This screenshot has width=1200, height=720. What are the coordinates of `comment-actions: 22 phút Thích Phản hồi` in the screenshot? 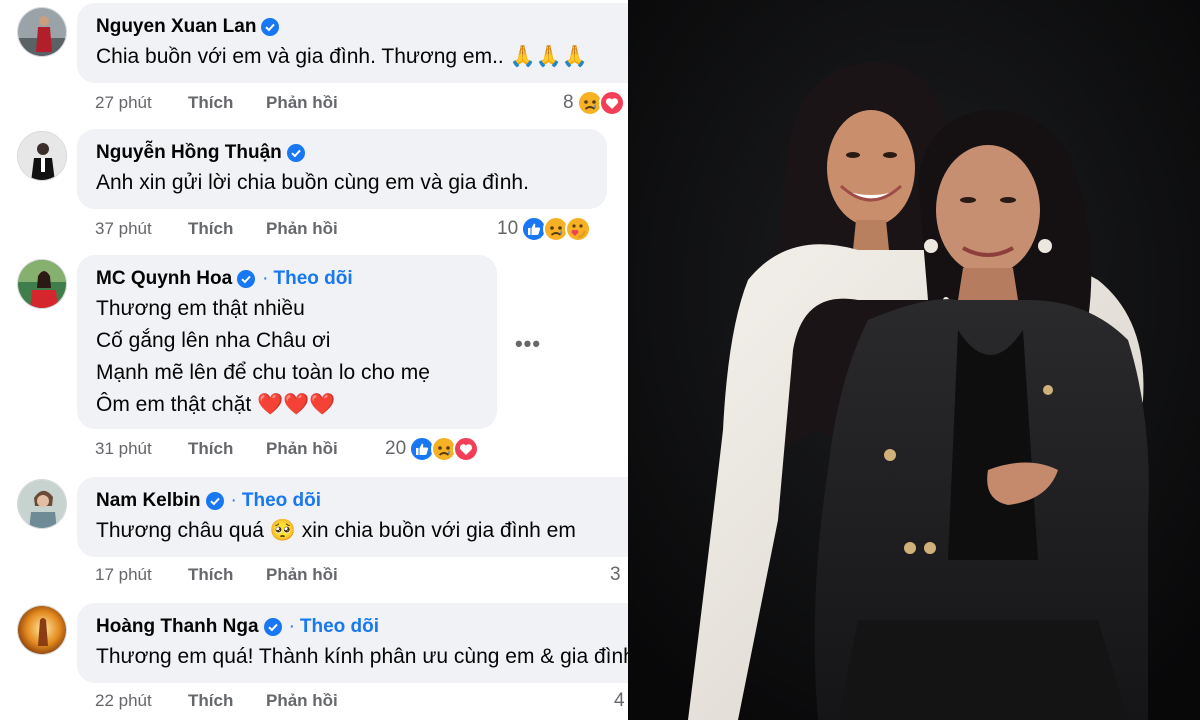 It's located at (216, 701).